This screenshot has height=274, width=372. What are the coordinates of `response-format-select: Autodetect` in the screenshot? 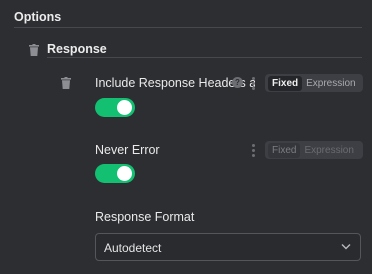 It's located at (228, 247).